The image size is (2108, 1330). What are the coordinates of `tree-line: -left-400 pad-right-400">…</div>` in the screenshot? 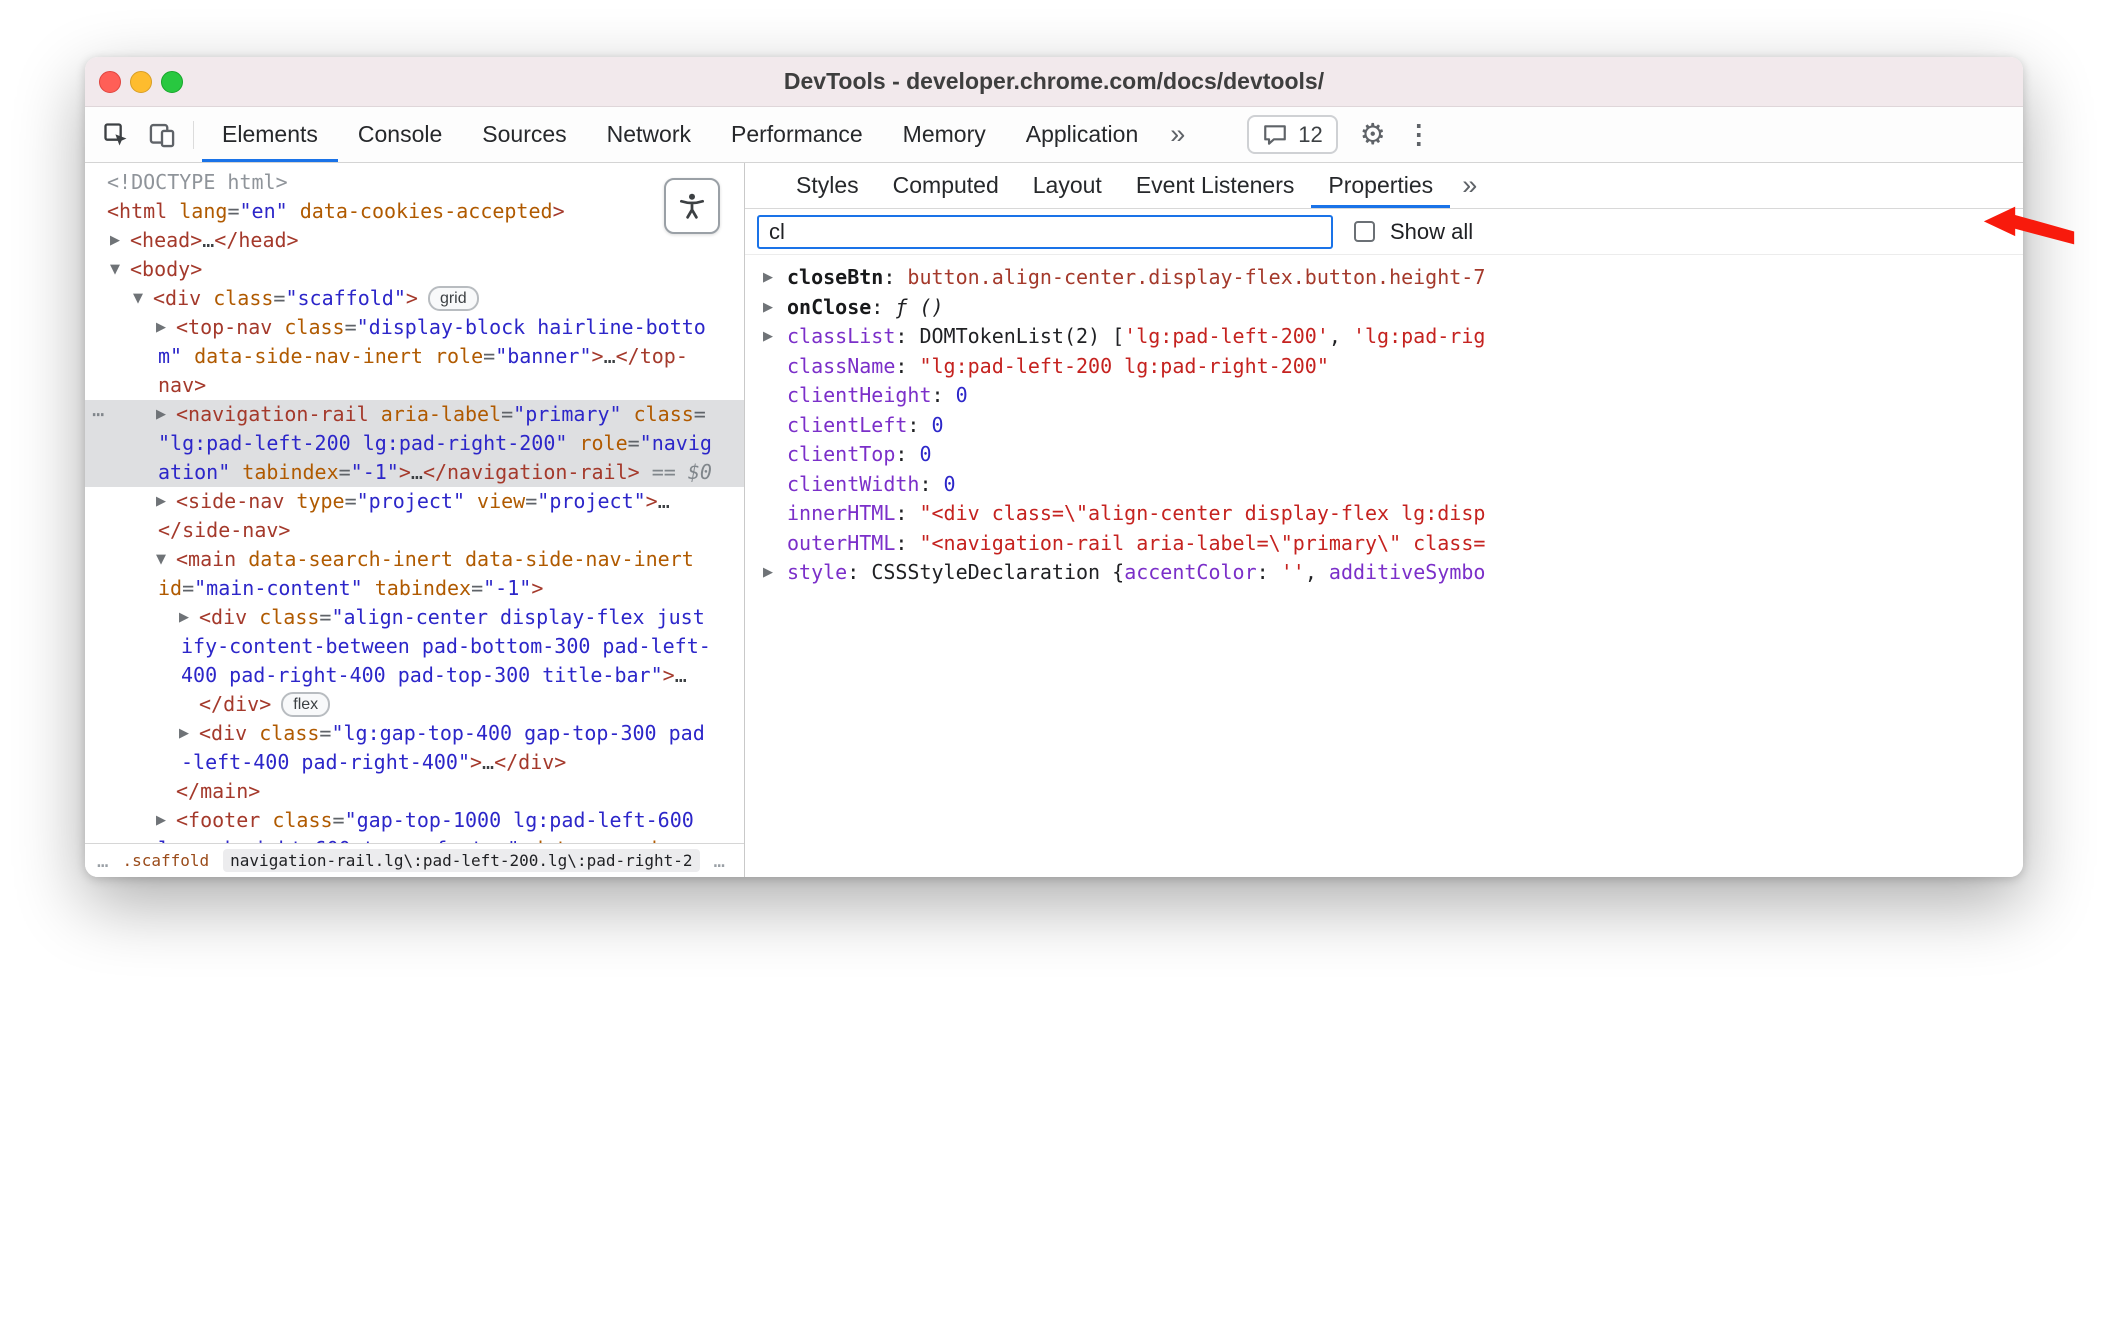 It's located at (414, 762).